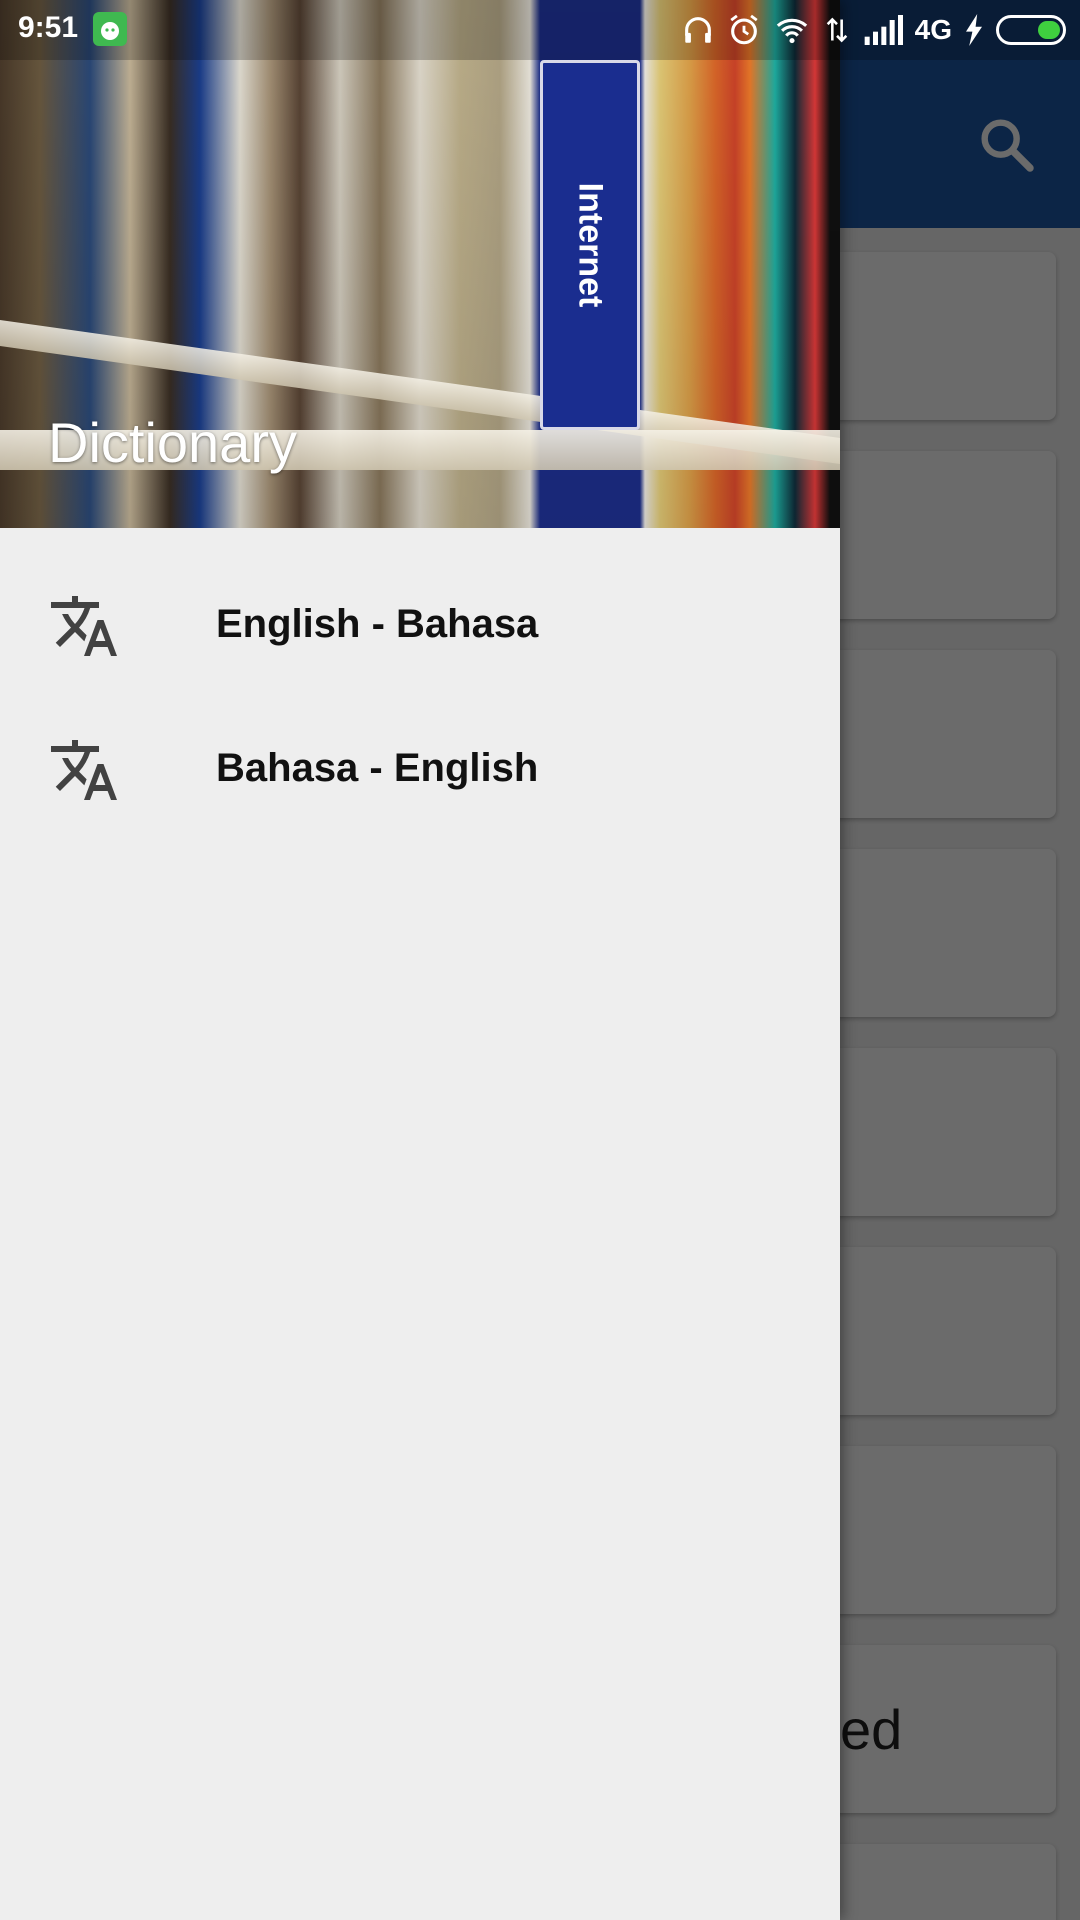  What do you see at coordinates (836, 30) in the screenshot?
I see `data-transfer-icon` at bounding box center [836, 30].